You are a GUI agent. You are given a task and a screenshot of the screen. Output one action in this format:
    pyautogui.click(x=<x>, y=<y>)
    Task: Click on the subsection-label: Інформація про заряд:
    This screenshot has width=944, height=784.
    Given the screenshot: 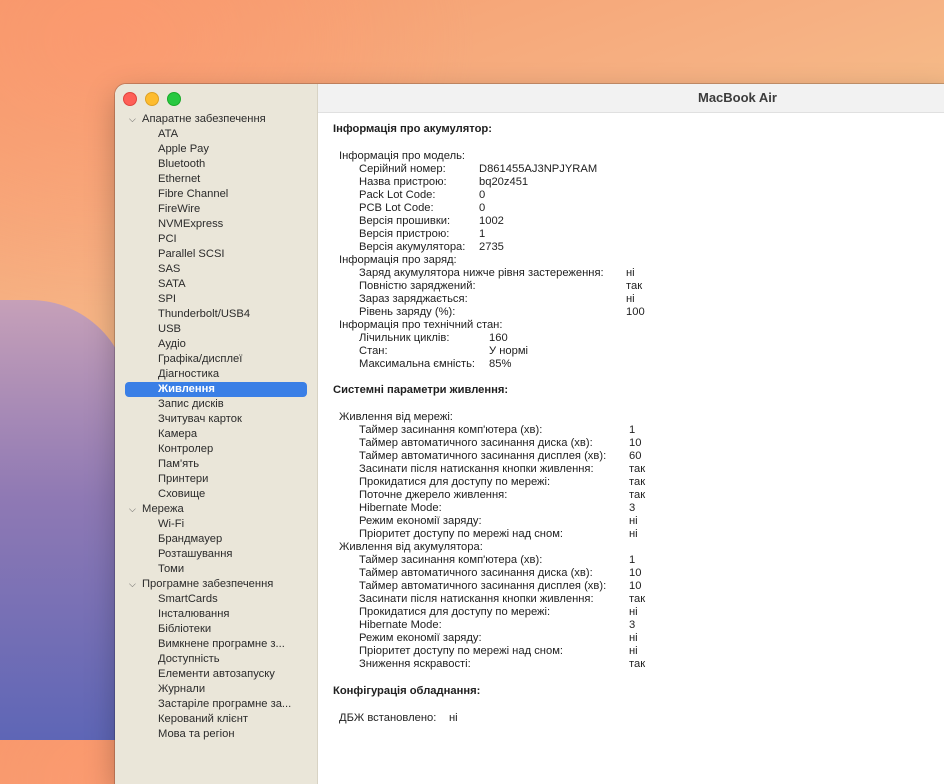 What is the action you would take?
    pyautogui.click(x=398, y=260)
    